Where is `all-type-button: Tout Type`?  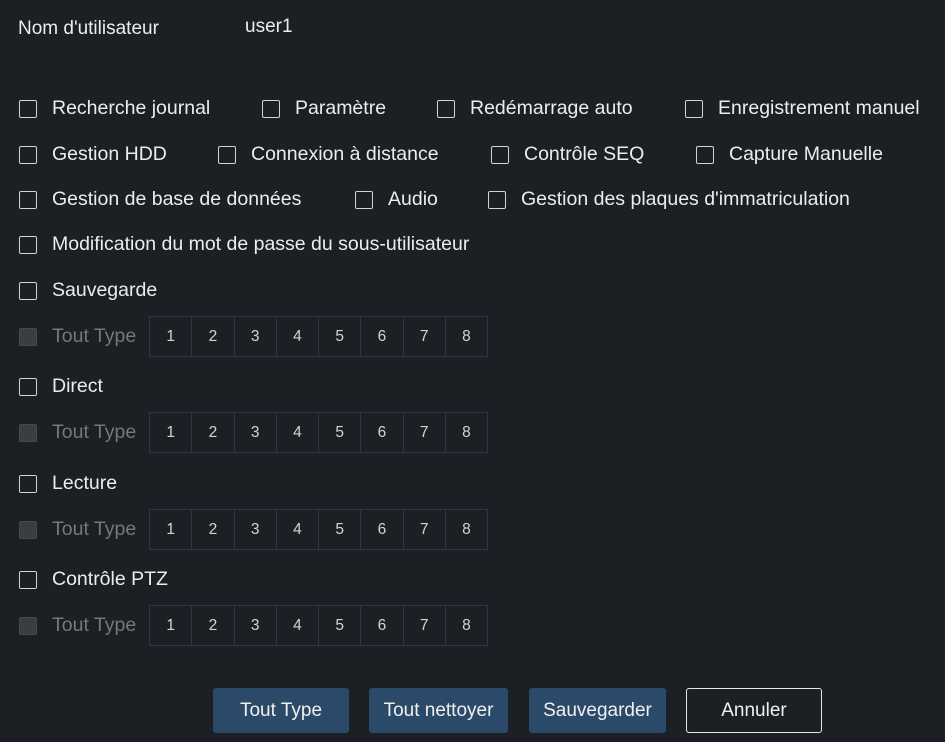
all-type-button: Tout Type is located at coordinates (281, 710).